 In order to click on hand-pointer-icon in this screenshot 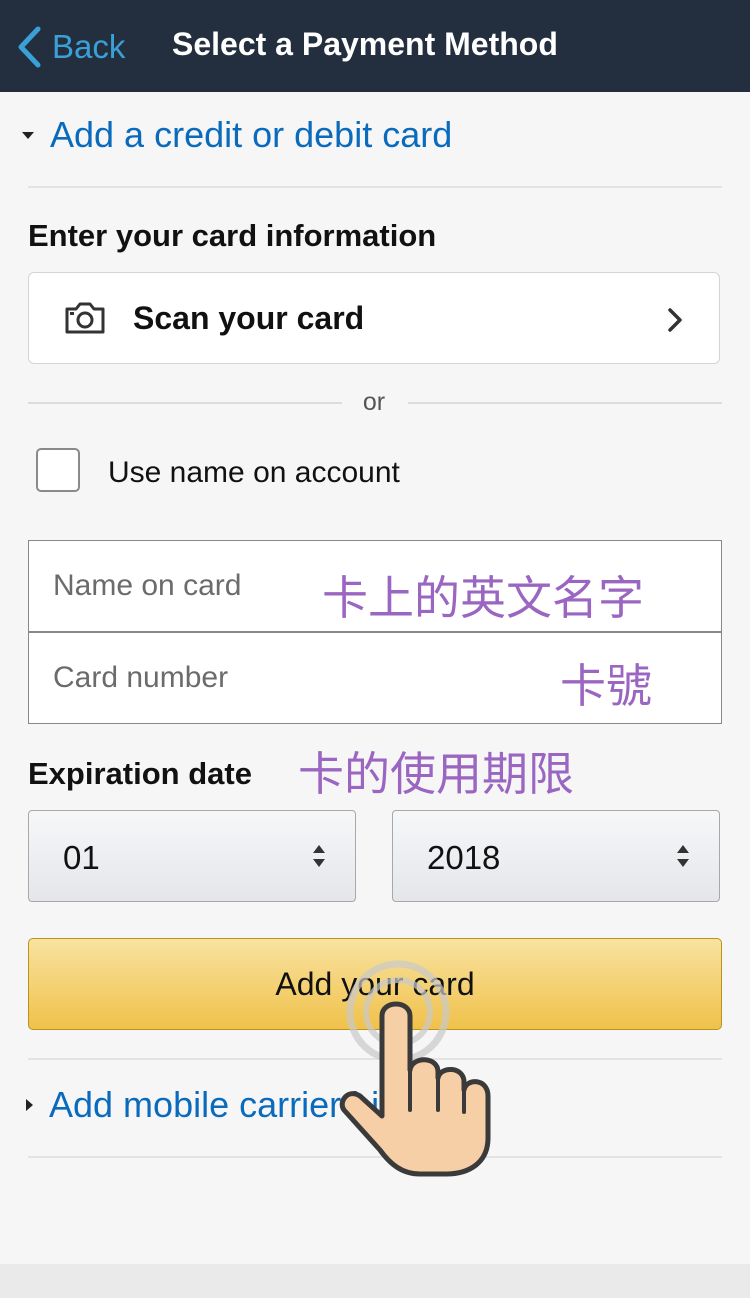, I will do `click(421, 1072)`.